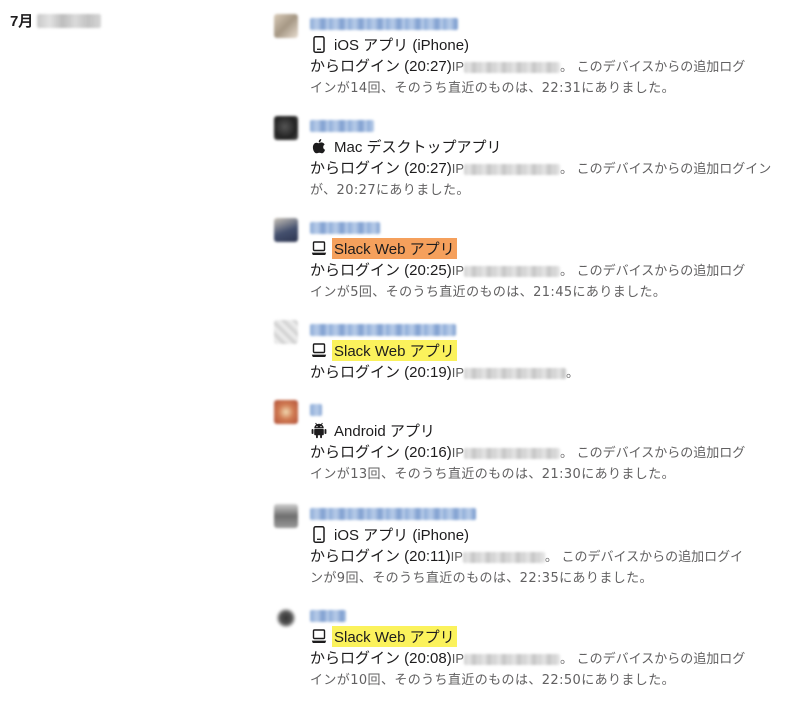 The width and height of the screenshot is (800, 706). Describe the element at coordinates (488, 292) in the screenshot. I see `login-detail: インが5回、そのうち直近のものは、21:45にありました。` at that location.